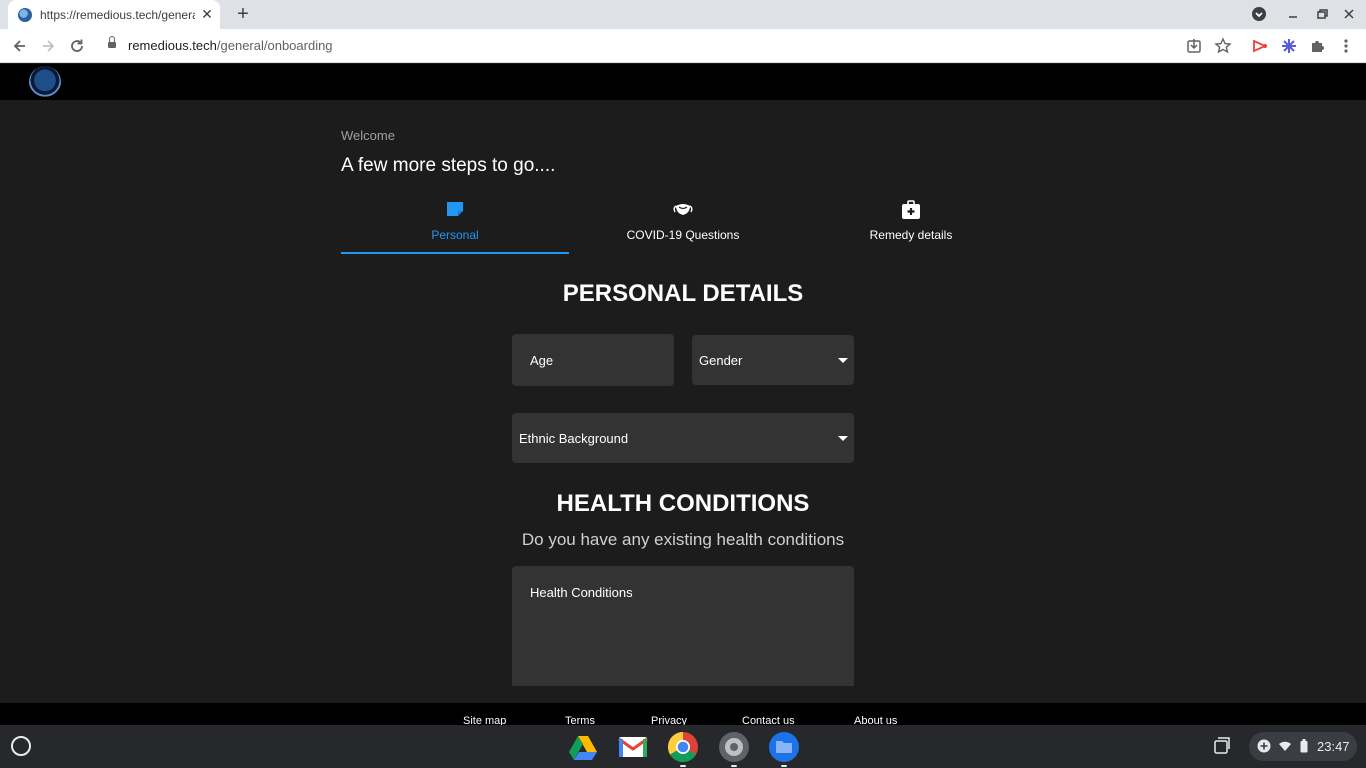  What do you see at coordinates (1349, 14) in the screenshot?
I see `close-window-icon` at bounding box center [1349, 14].